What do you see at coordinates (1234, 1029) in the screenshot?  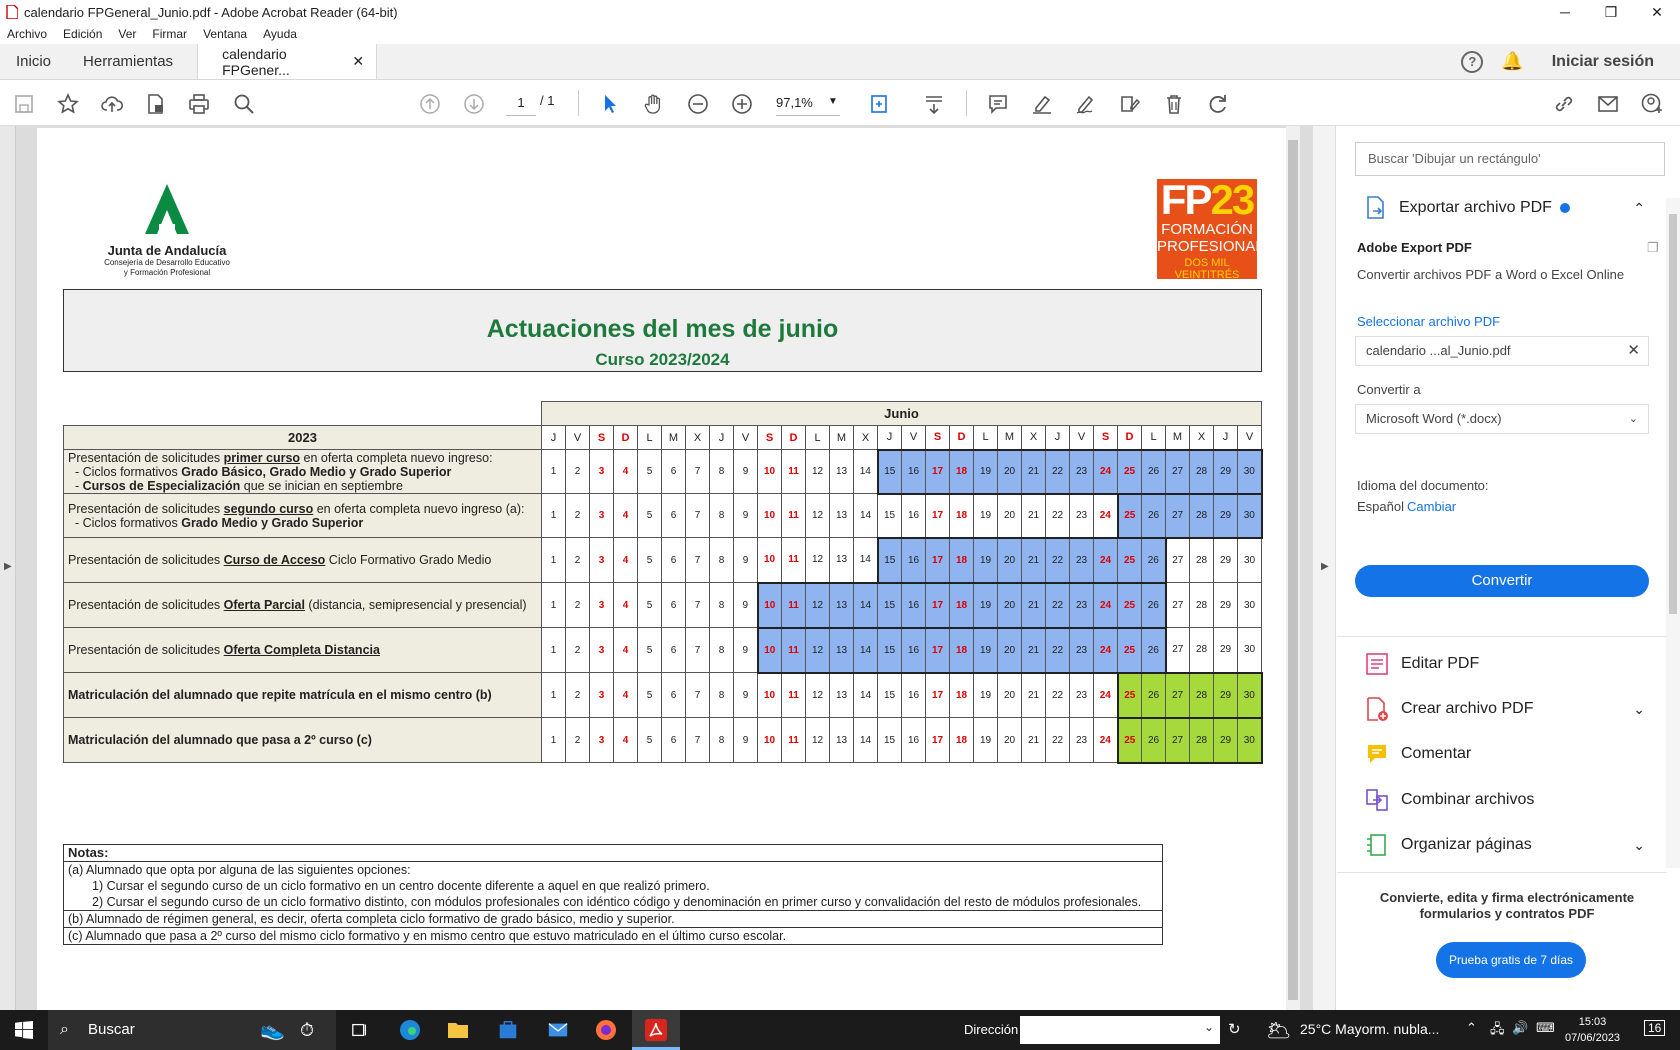 I see `refresh-icon: ↻` at bounding box center [1234, 1029].